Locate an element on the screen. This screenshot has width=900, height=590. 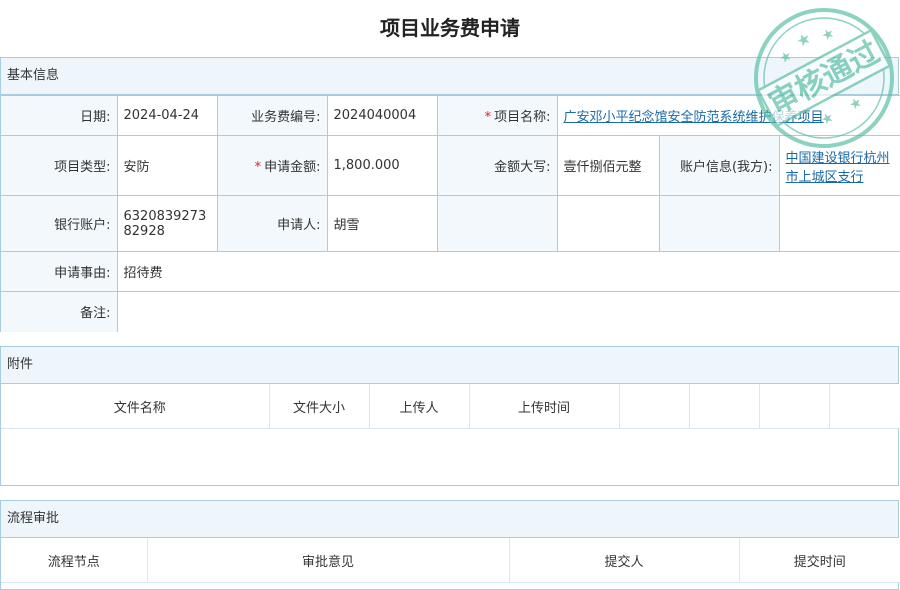
amount-upper-value: 壹仟捌佰元整 is located at coordinates (608, 165).